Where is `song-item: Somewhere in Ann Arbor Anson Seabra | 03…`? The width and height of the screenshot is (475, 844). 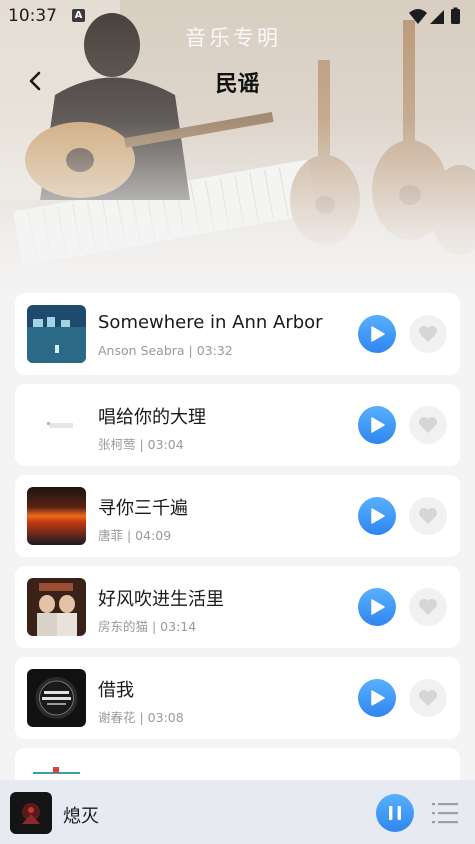
song-item: Somewhere in Ann Arbor Anson Seabra | 03… is located at coordinates (237, 334).